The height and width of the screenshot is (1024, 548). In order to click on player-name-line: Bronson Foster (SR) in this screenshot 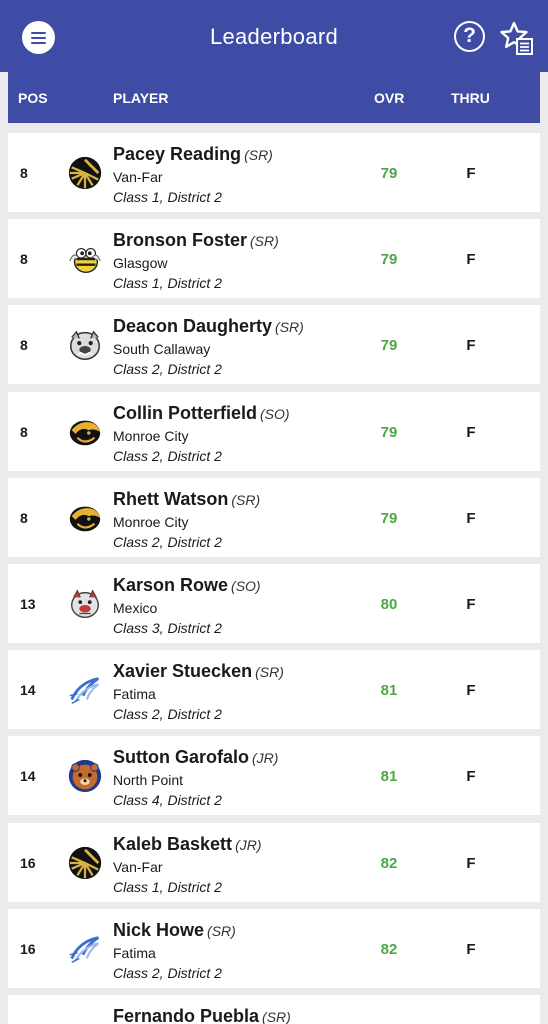, I will do `click(196, 240)`.